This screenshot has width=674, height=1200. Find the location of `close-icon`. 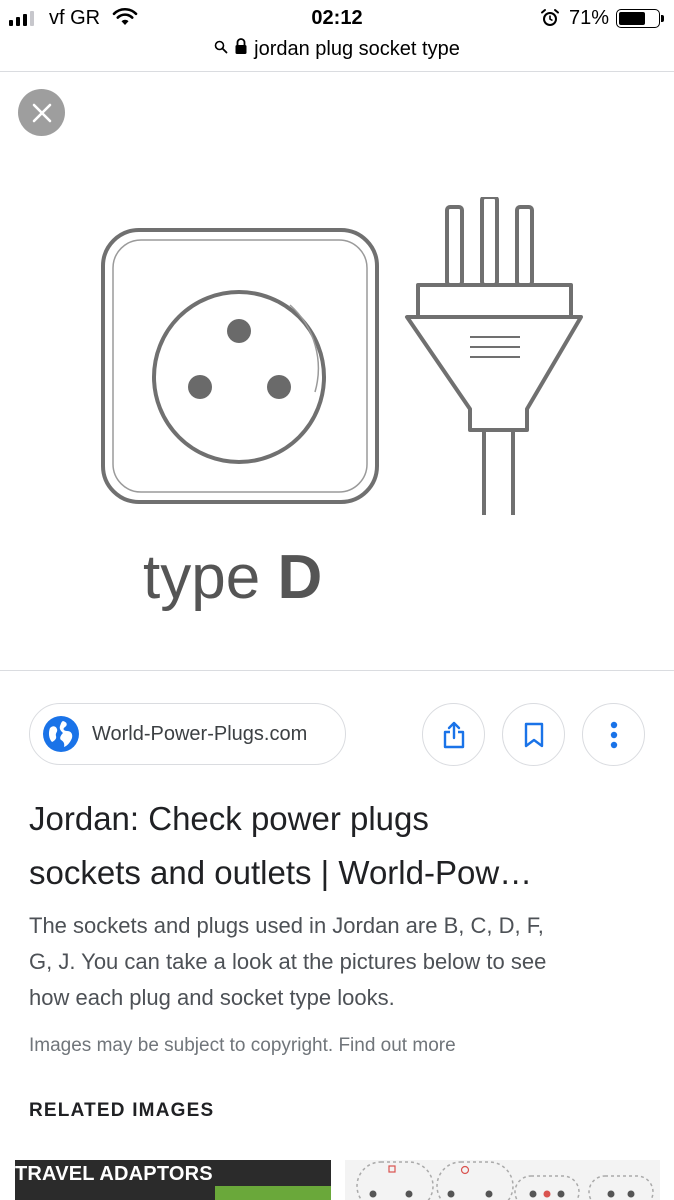

close-icon is located at coordinates (41, 112).